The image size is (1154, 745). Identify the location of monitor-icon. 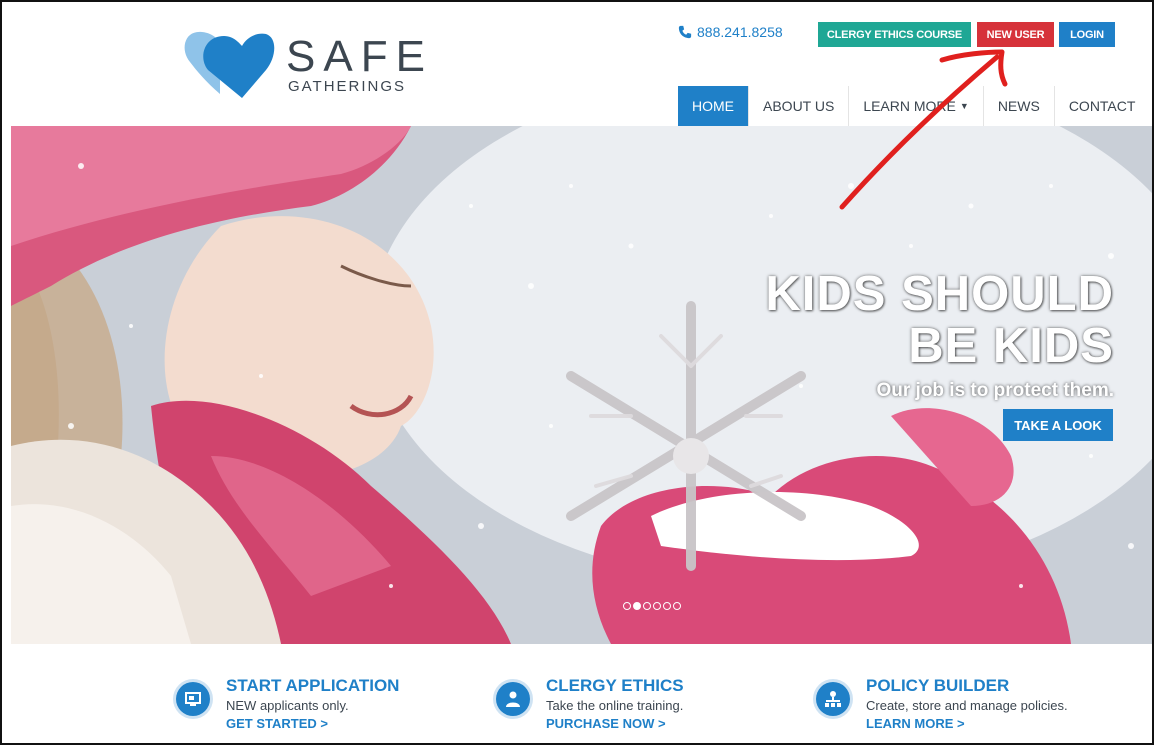
(193, 699).